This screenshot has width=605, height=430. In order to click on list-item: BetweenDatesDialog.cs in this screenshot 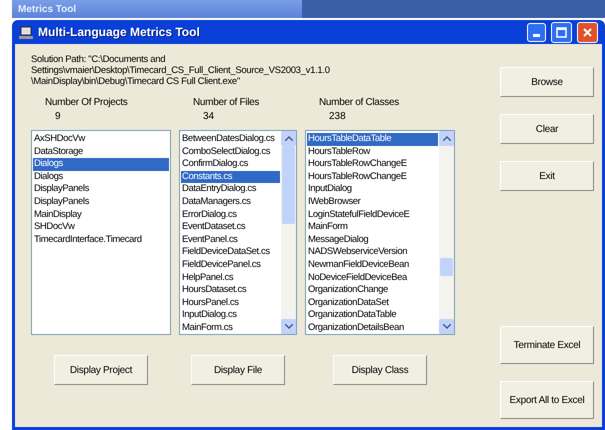, I will do `click(230, 139)`.